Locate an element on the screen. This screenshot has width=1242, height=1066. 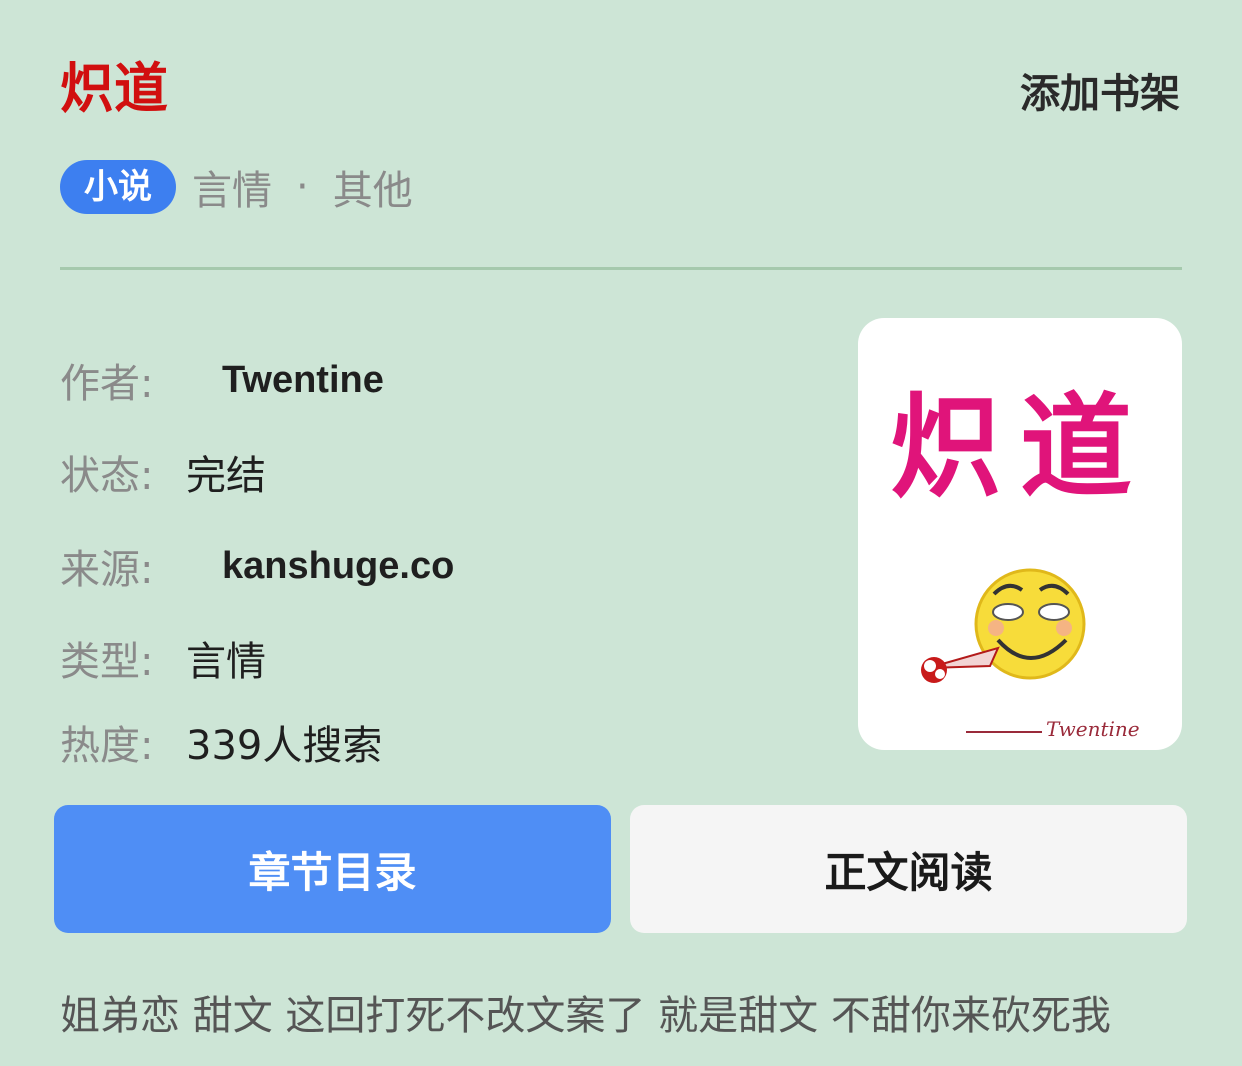
status-value: 完结 is located at coordinates (226, 476).